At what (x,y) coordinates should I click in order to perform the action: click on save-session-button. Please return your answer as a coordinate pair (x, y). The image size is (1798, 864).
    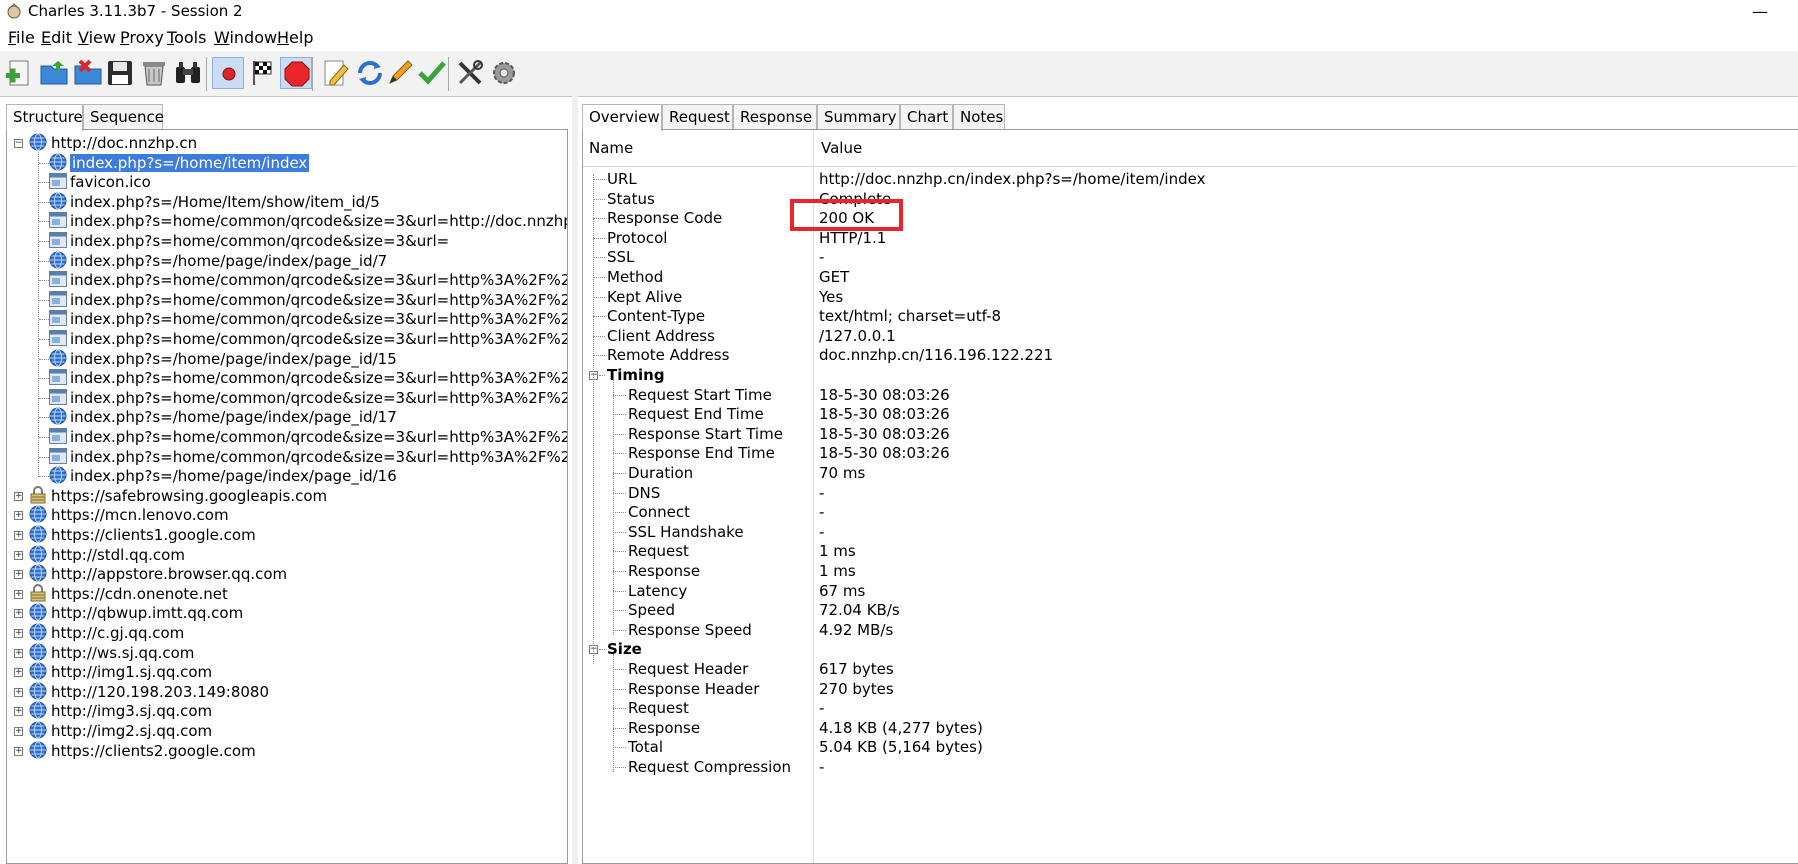
    Looking at the image, I should click on (120, 73).